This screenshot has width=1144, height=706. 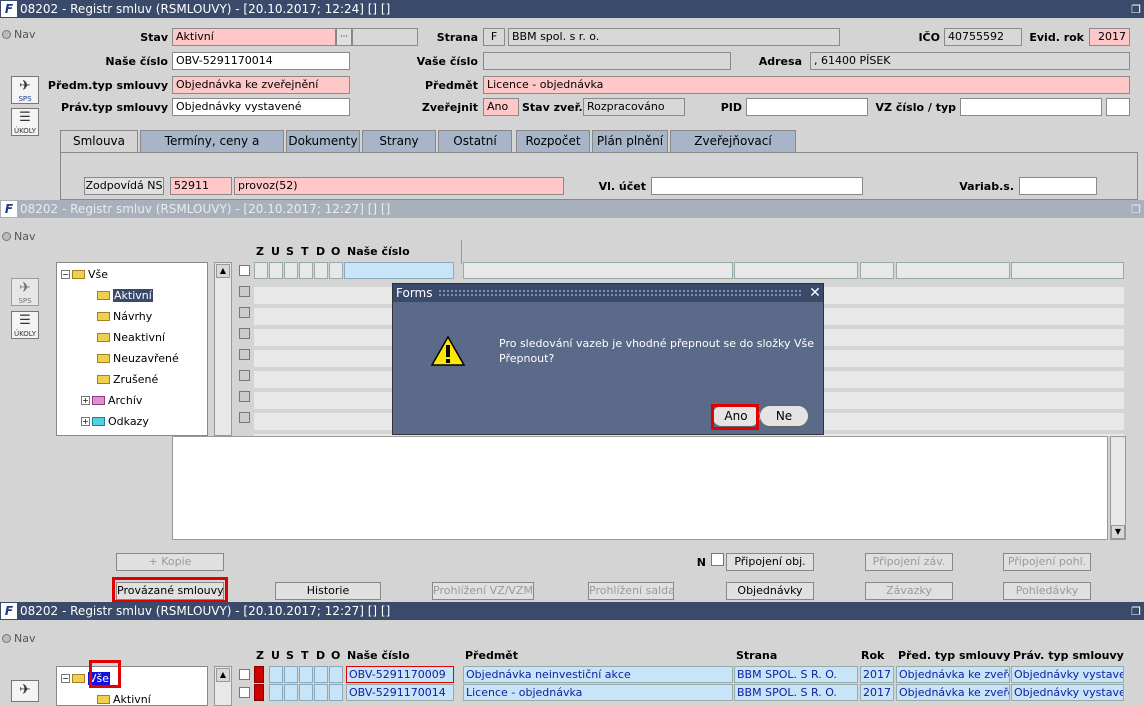 I want to click on stav-lookup-button: ···, so click(x=344, y=37).